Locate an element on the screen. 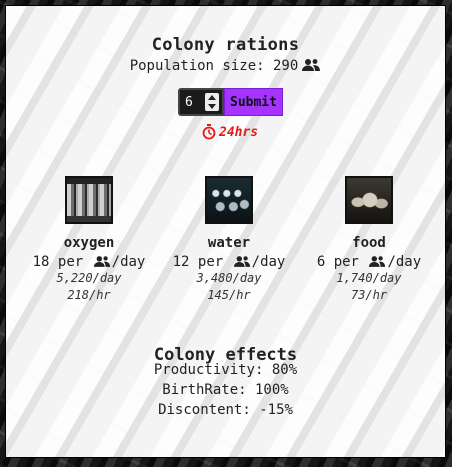 The width and height of the screenshot is (452, 467). water-bottles-image is located at coordinates (229, 200).